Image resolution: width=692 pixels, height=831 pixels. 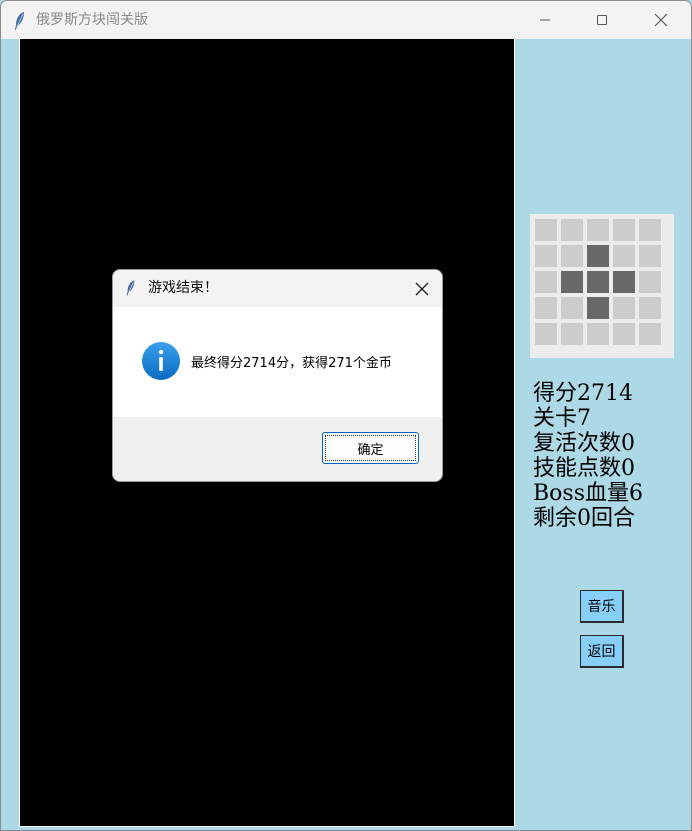 I want to click on next-piece-preview, so click(x=602, y=286).